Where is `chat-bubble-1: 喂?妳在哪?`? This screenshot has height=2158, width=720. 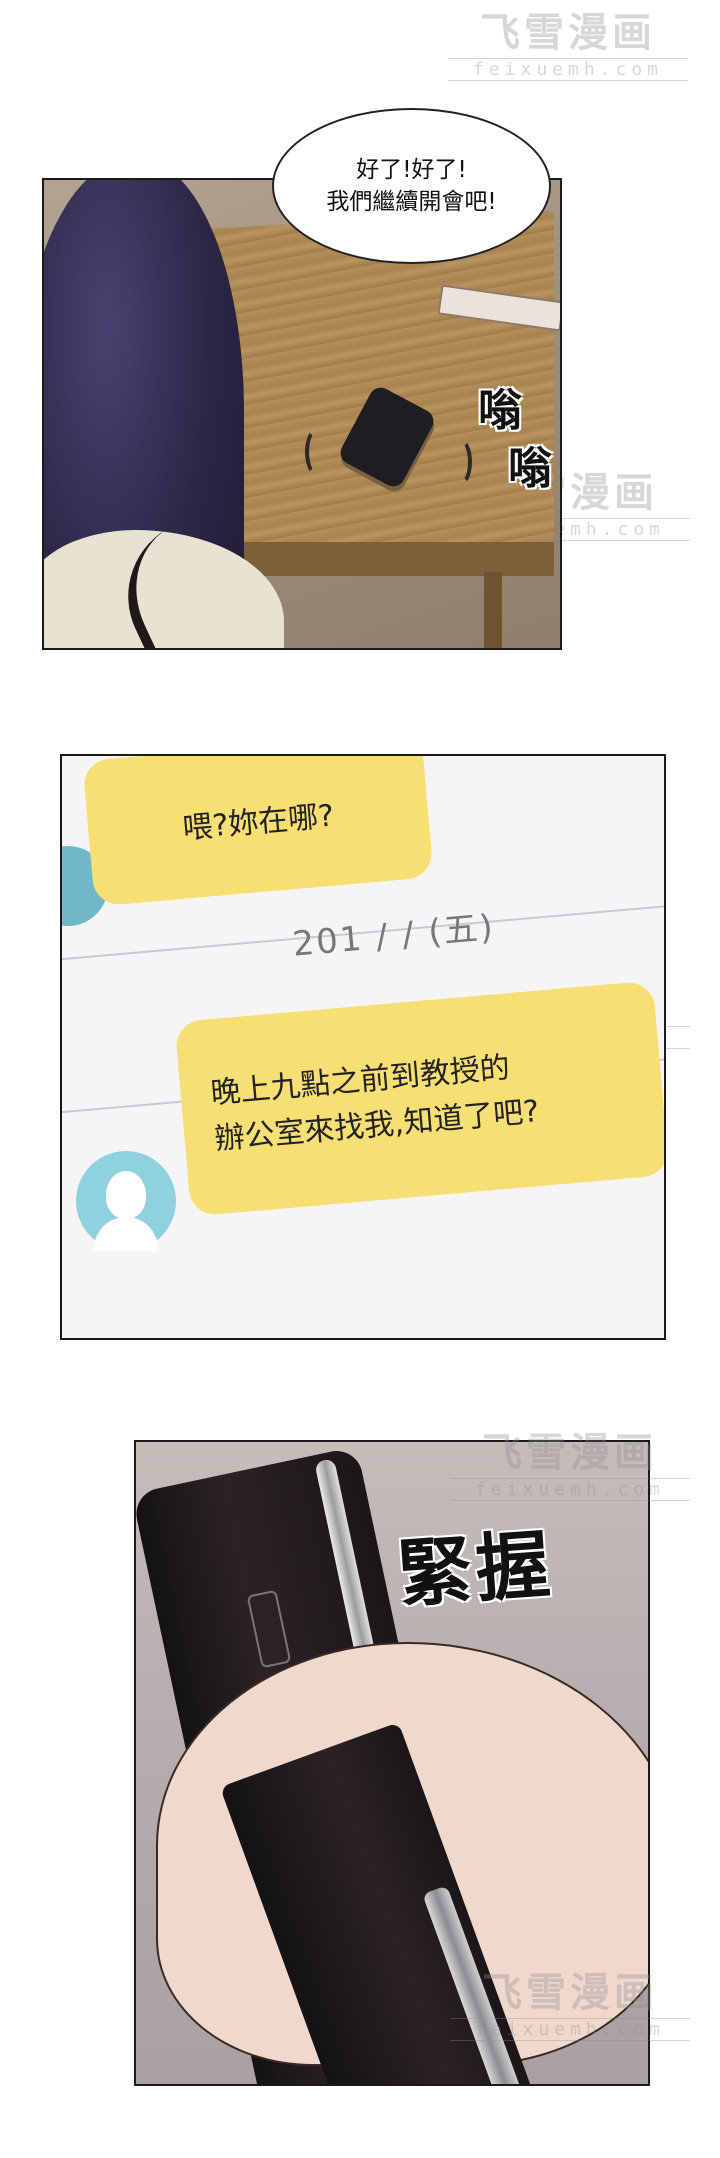 chat-bubble-1: 喂?妳在哪? is located at coordinates (258, 831).